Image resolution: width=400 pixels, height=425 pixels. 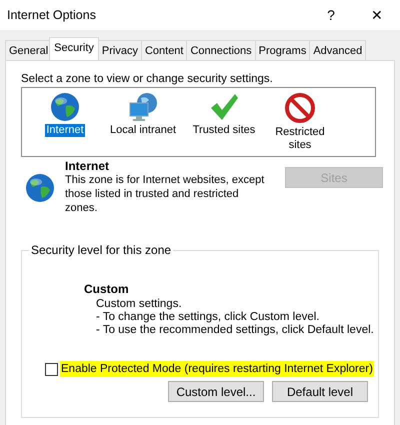 I want to click on window-title: Internet Options, so click(x=51, y=15).